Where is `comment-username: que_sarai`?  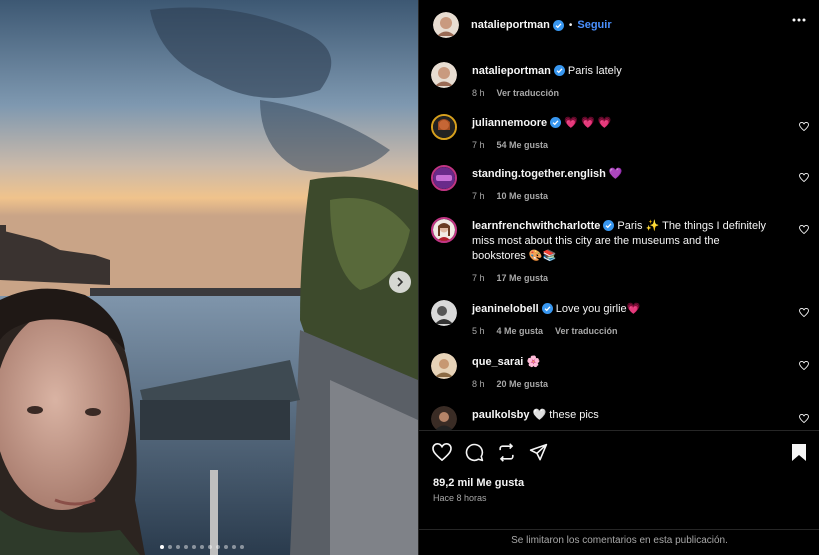 comment-username: que_sarai is located at coordinates (497, 362).